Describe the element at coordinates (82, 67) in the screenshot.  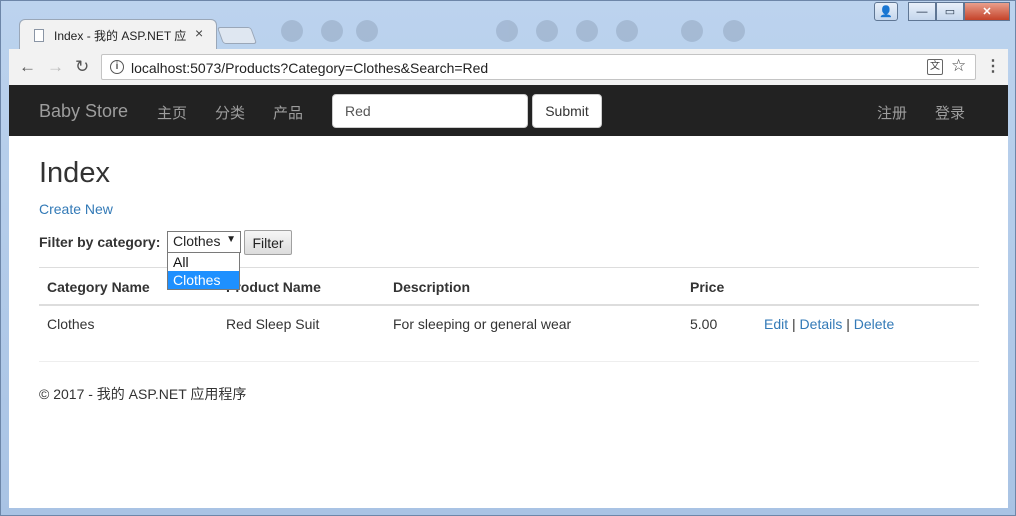
I see `reload-icon: ↻` at that location.